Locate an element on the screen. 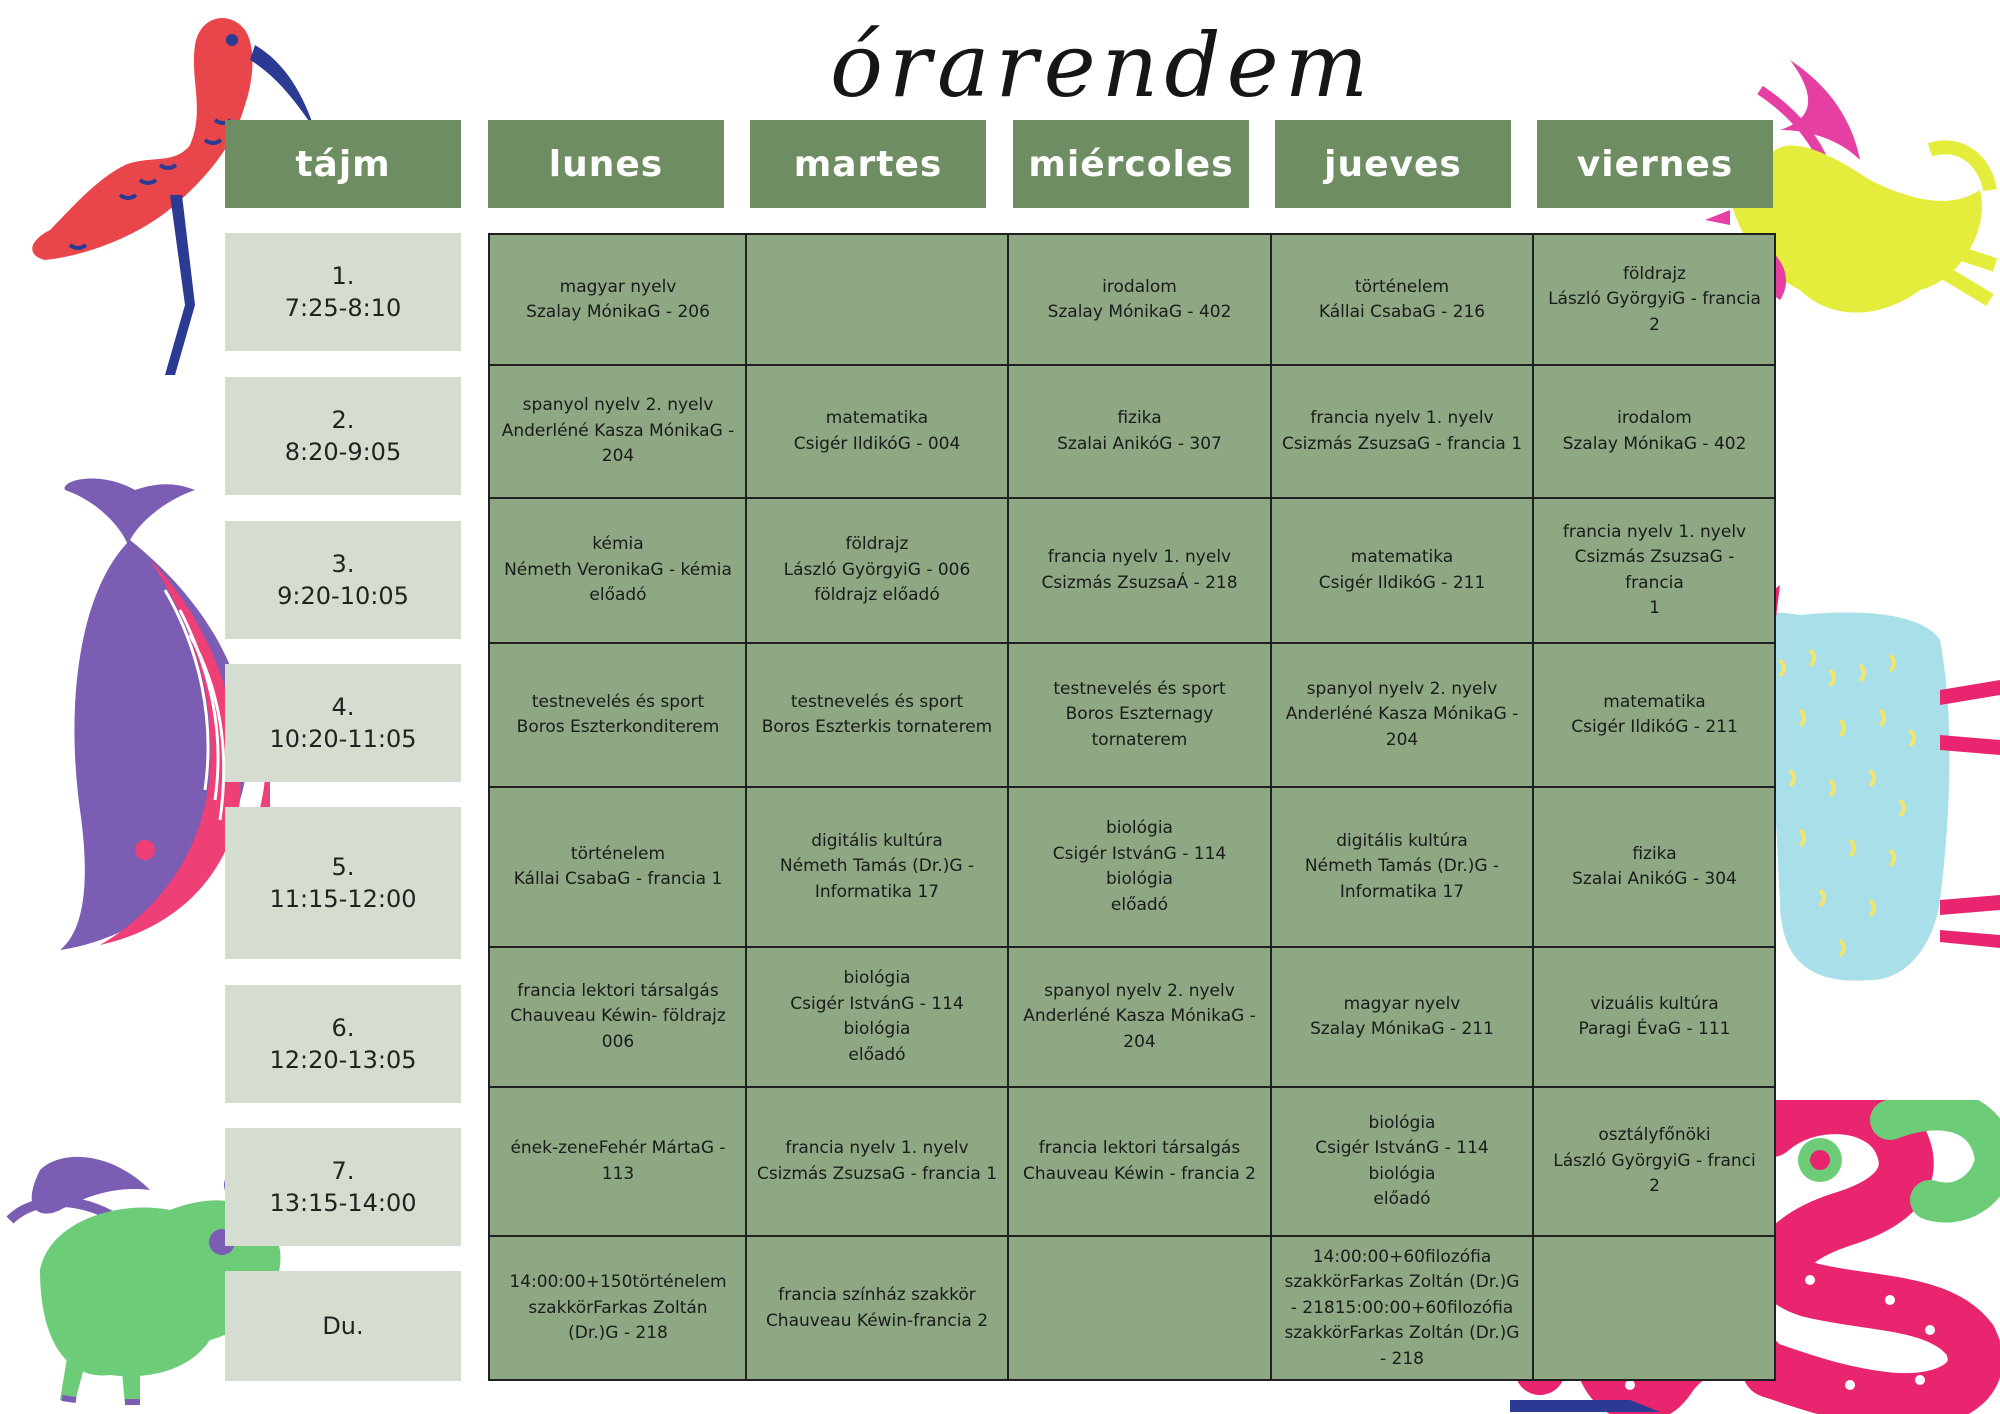 This screenshot has height=1414, width=2000. header-day-thursday: jueves is located at coordinates (1393, 164).